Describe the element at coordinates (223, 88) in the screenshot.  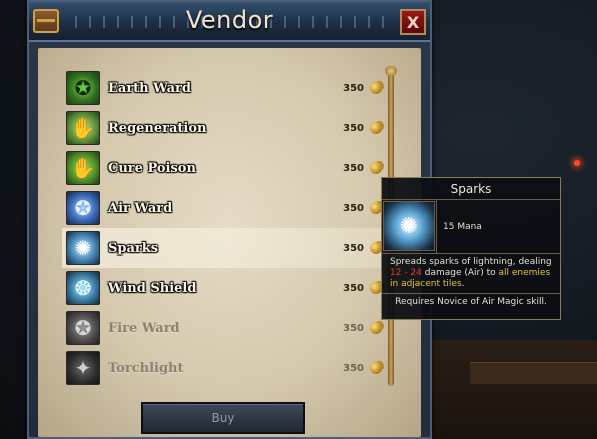
I see `list-item: ✪ Earth Ward 350` at that location.